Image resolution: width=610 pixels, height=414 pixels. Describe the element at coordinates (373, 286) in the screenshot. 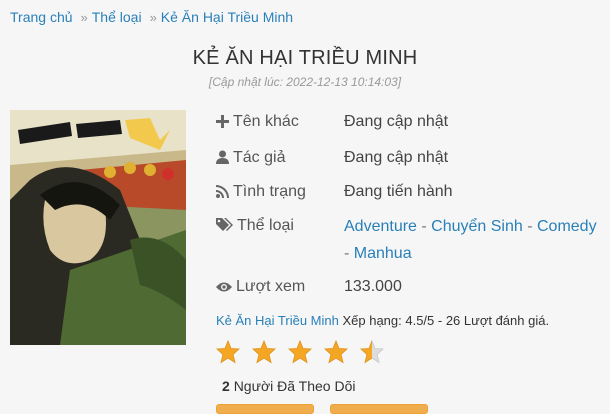

I see `views-value: 133.000` at that location.